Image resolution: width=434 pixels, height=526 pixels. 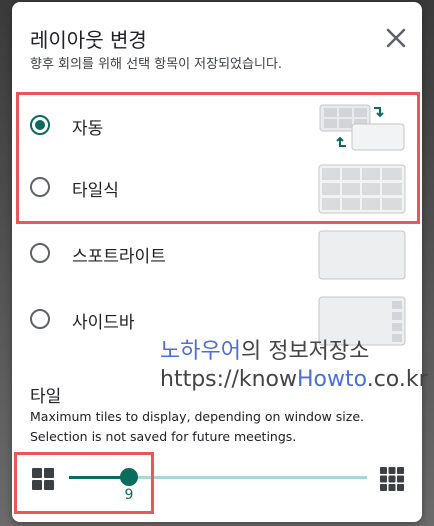 What do you see at coordinates (217, 255) in the screenshot?
I see `layout-option-spotlight: 스포트라이트` at bounding box center [217, 255].